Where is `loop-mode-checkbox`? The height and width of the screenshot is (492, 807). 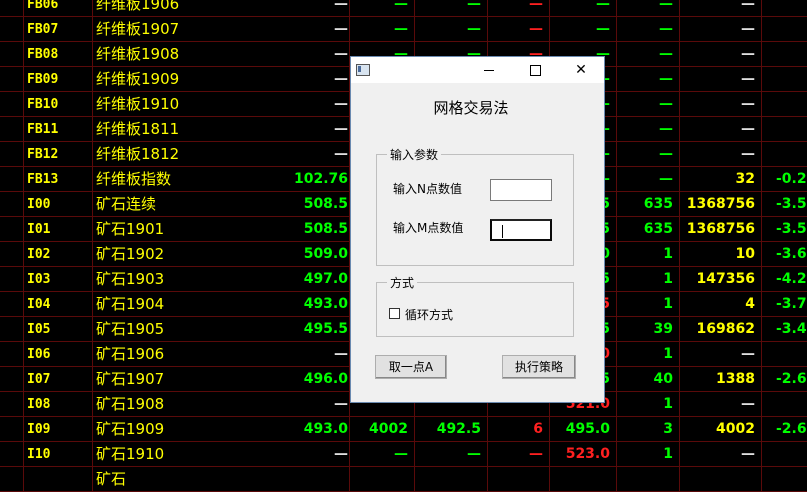
loop-mode-checkbox is located at coordinates (394, 313).